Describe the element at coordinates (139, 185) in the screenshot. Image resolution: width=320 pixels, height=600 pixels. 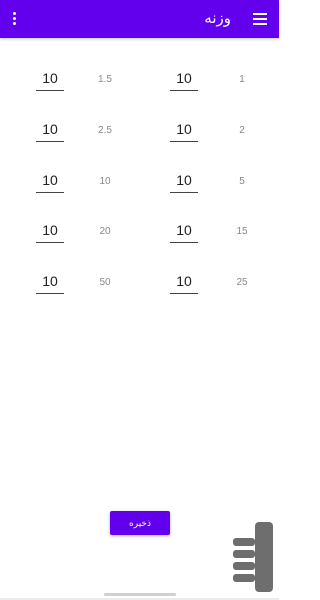
I see `weight-row: 10 10 10 5` at that location.